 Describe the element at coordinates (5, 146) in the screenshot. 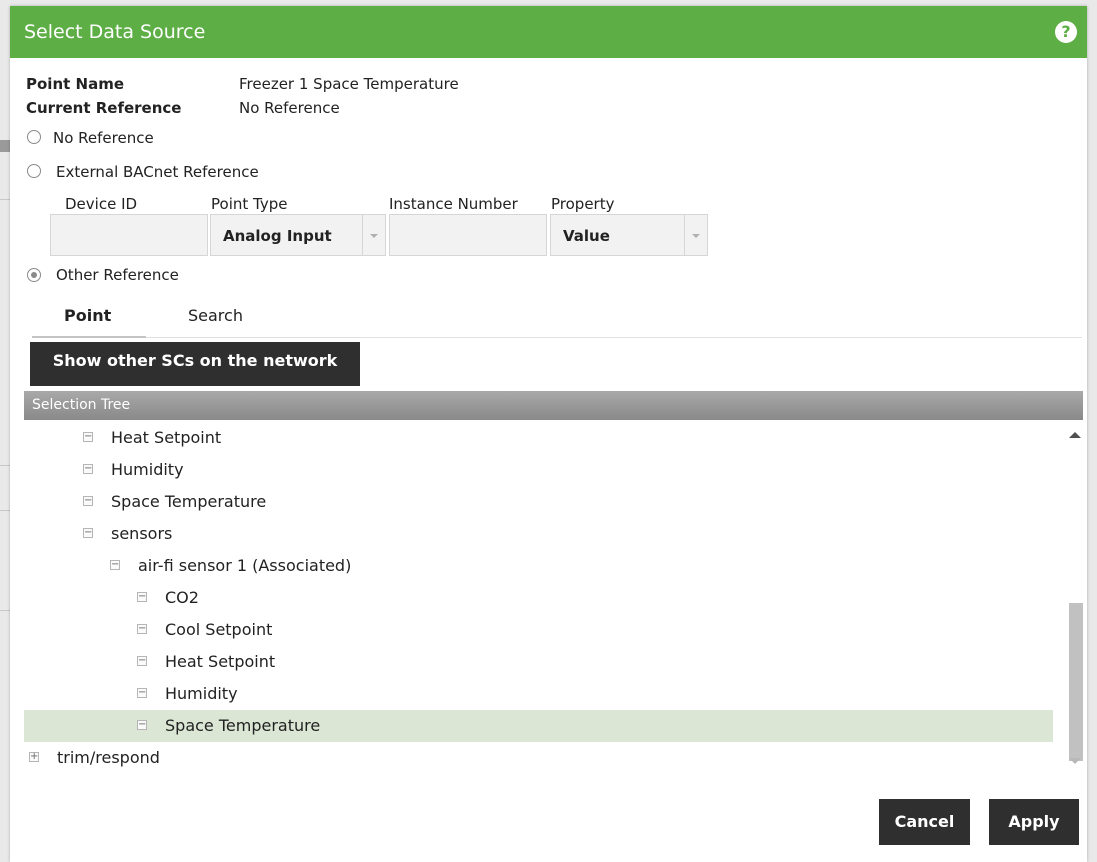

I see `background-app-fragment` at that location.